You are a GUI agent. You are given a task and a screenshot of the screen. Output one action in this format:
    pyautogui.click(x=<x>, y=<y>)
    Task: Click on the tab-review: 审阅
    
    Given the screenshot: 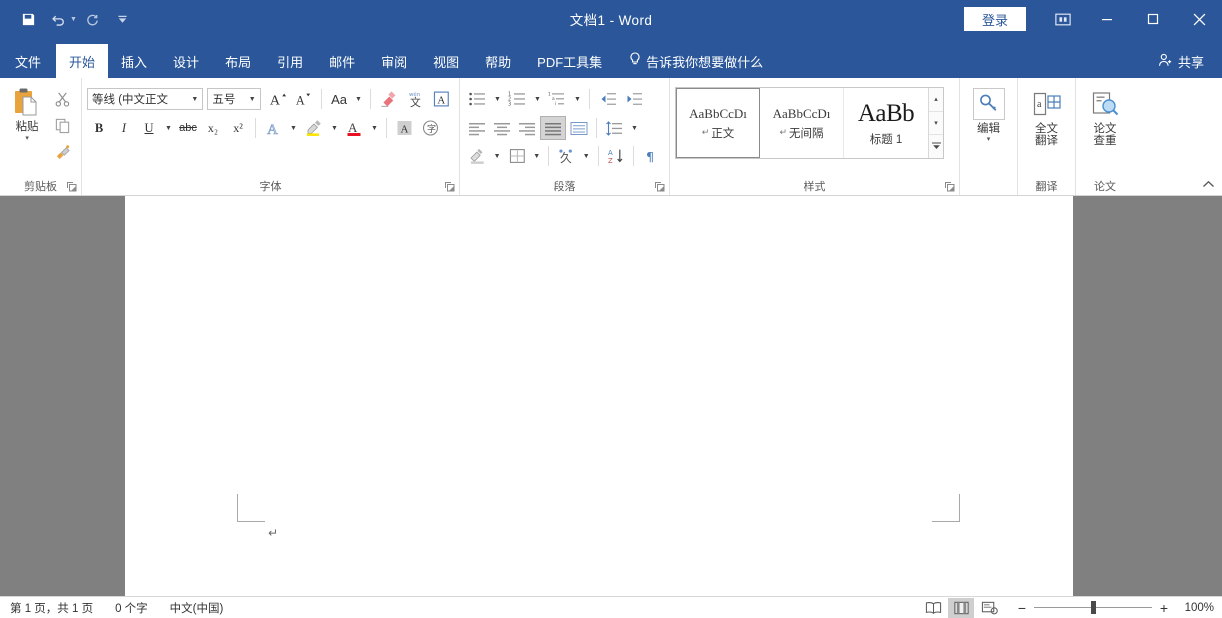 What is the action you would take?
    pyautogui.click(x=394, y=61)
    